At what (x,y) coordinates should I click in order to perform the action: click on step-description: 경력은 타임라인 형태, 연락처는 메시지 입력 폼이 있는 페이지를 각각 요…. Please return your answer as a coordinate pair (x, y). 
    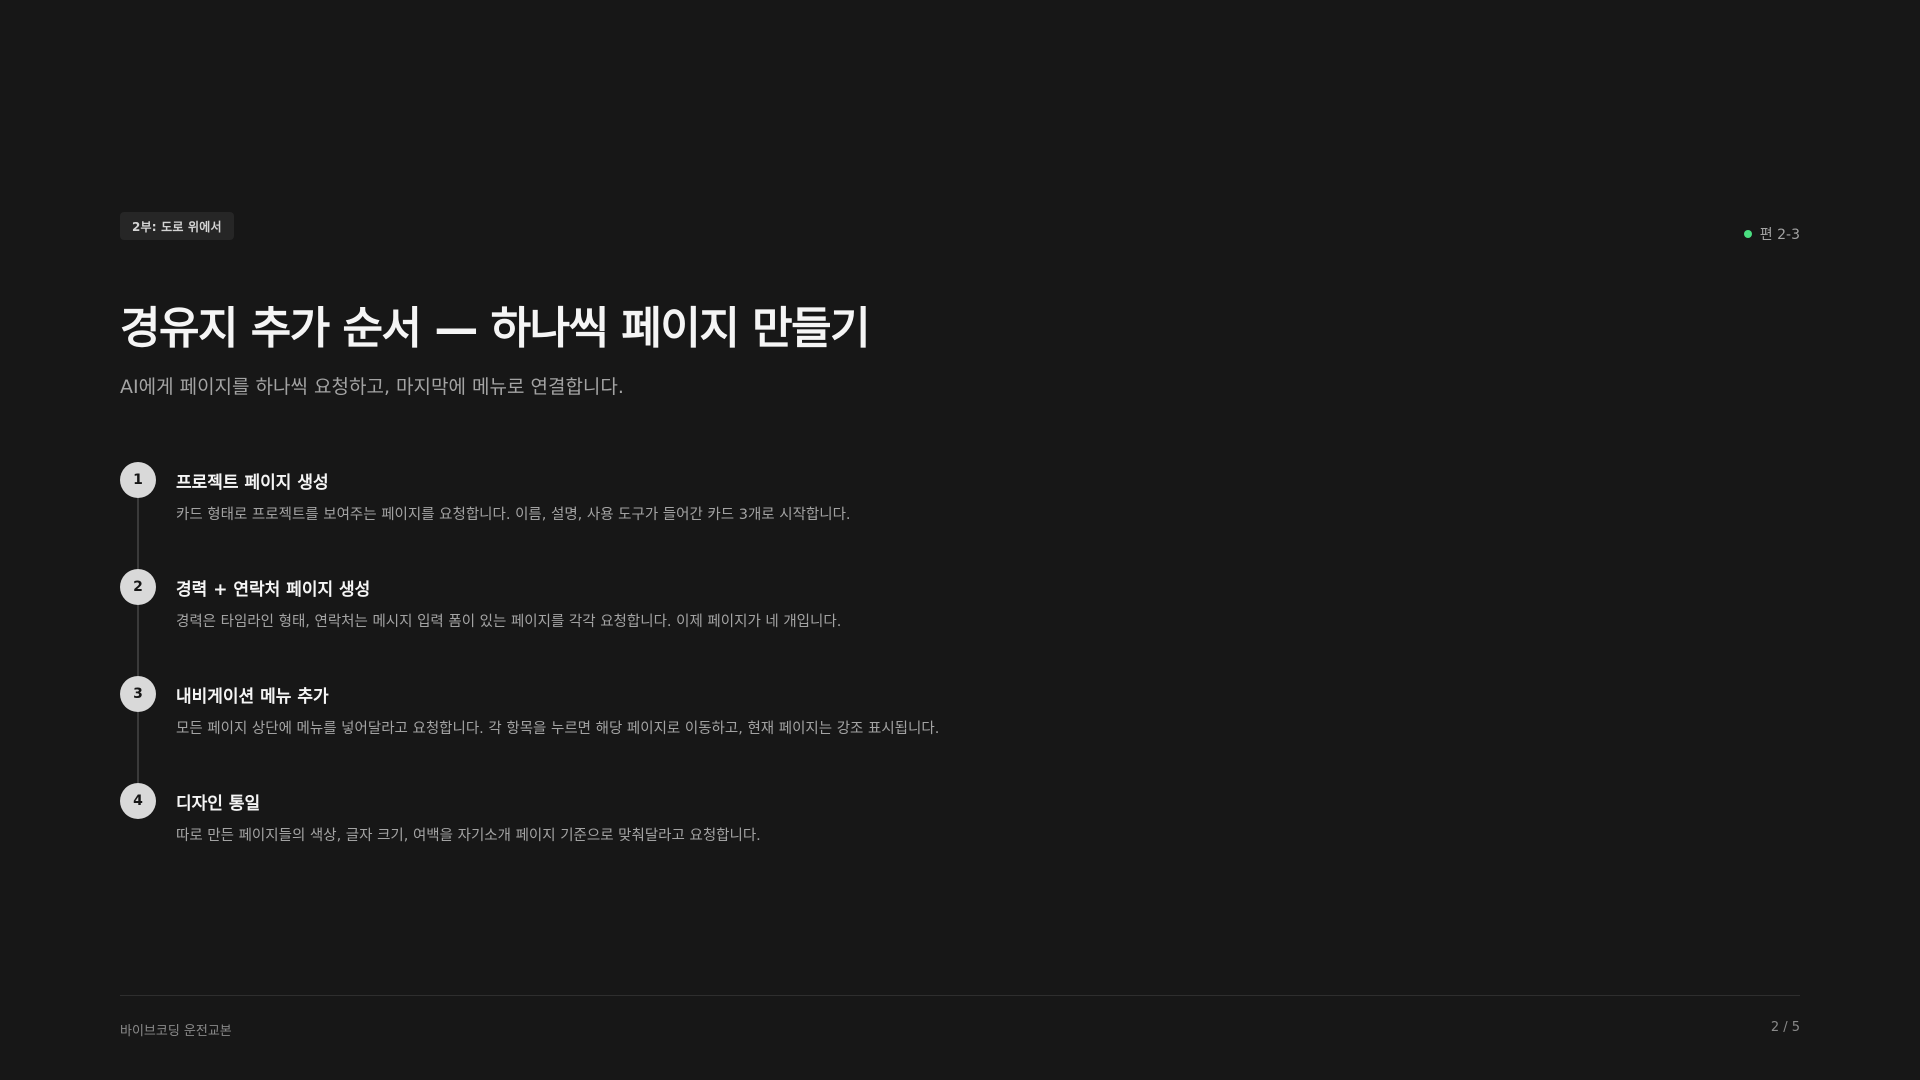
    Looking at the image, I should click on (509, 622).